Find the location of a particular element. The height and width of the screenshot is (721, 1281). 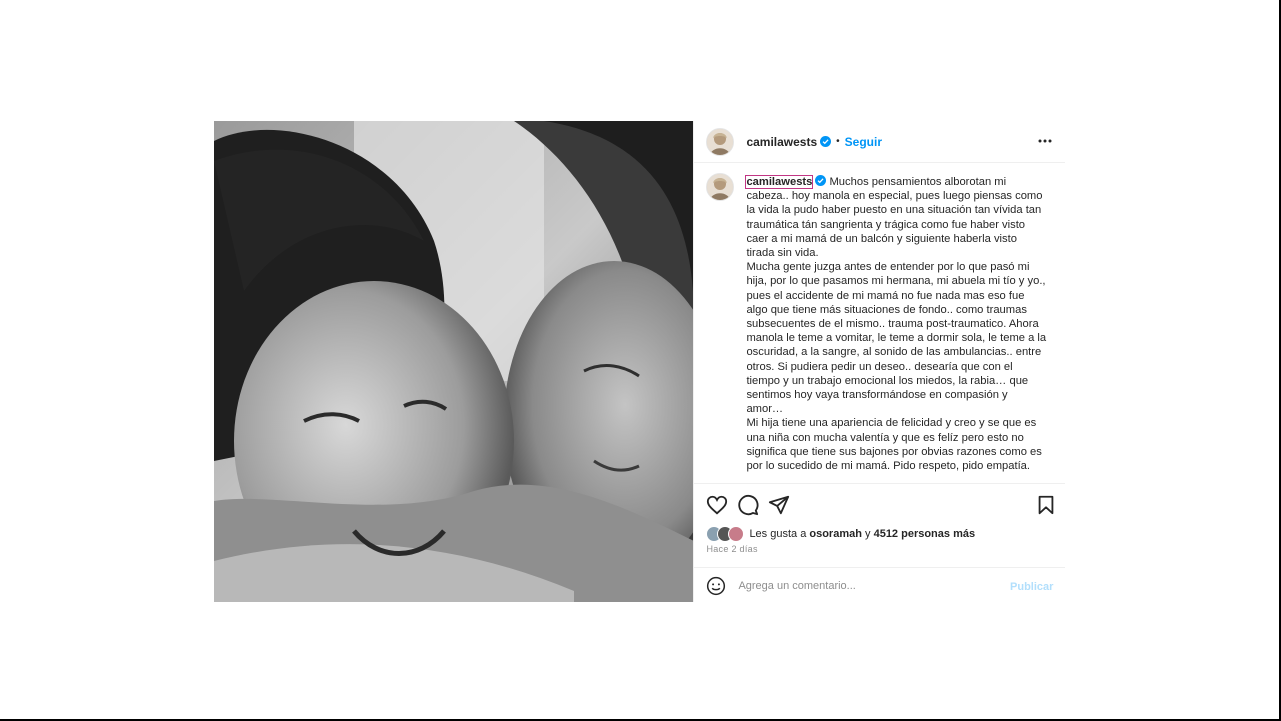

action-bar is located at coordinates (880, 504).